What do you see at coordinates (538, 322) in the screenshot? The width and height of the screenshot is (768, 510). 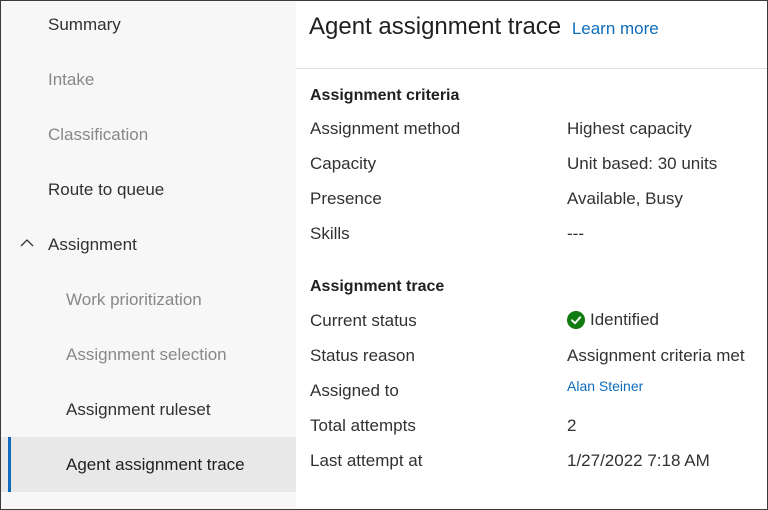 I see `trace-row-current-status: Current status Identified` at bounding box center [538, 322].